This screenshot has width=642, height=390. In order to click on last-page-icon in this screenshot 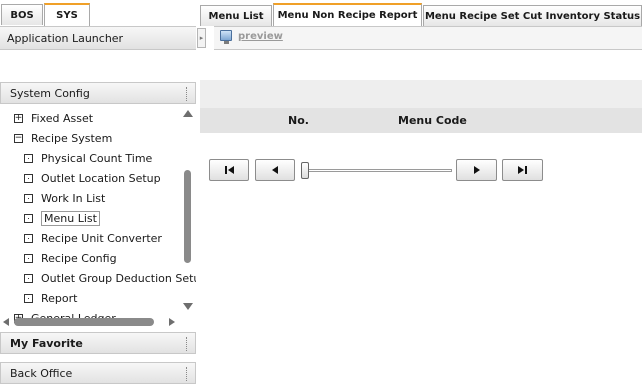, I will do `click(522, 170)`.